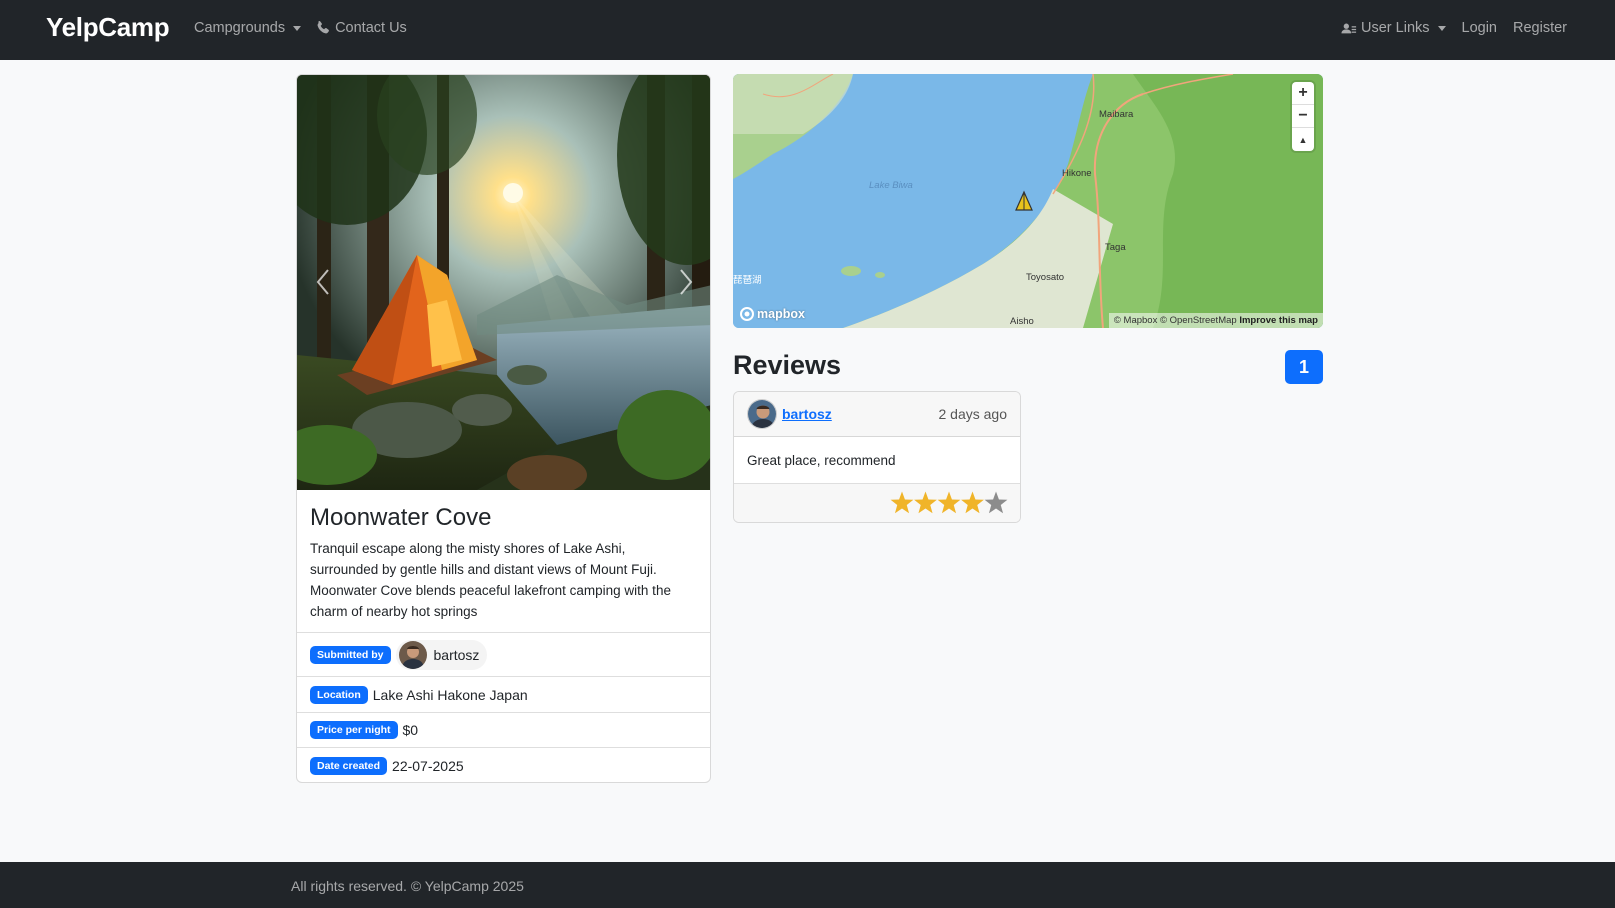 This screenshot has height=908, width=1615. I want to click on chevron-right-icon, so click(686, 282).